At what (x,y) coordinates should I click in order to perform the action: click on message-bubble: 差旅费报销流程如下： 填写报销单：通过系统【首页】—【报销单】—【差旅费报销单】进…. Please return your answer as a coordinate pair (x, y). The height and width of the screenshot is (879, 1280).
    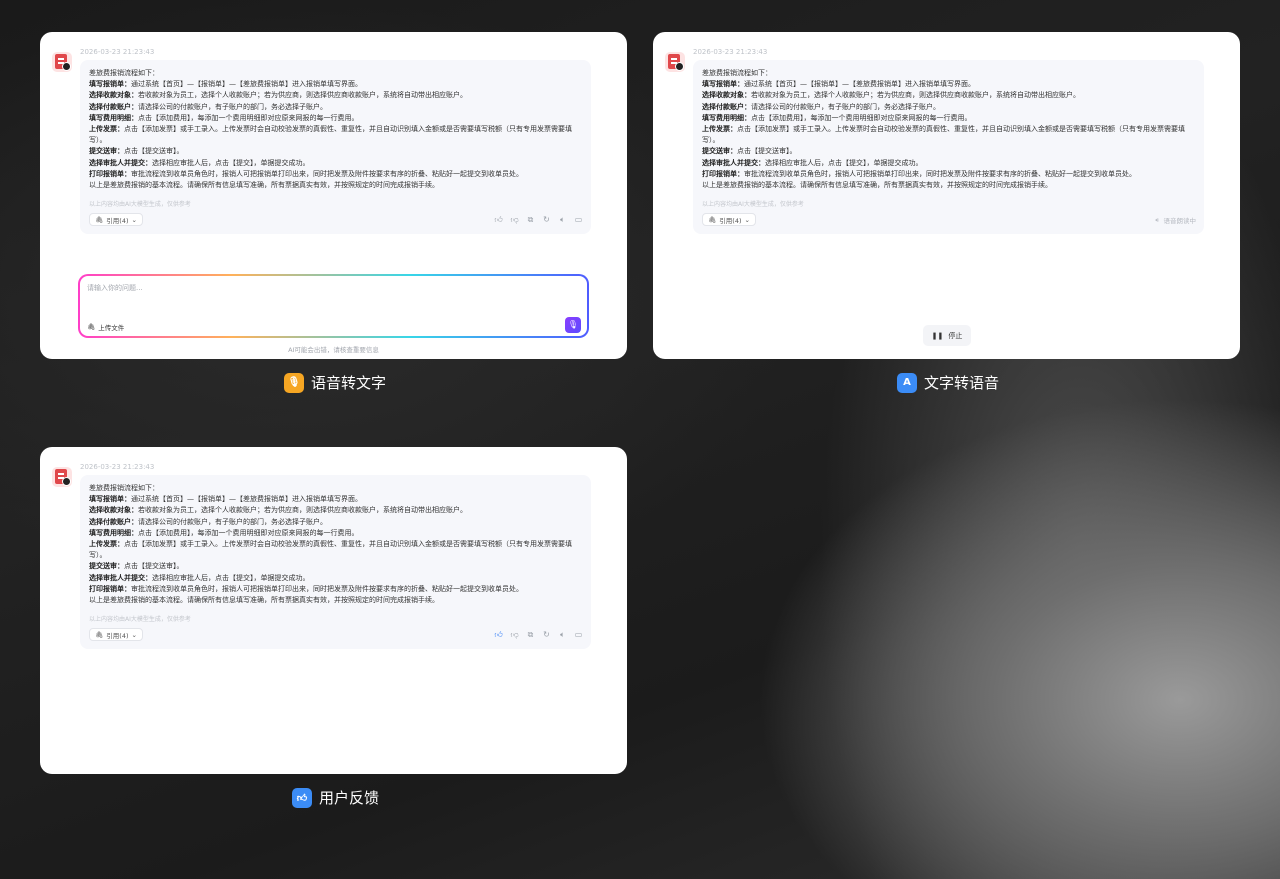
    Looking at the image, I should click on (335, 147).